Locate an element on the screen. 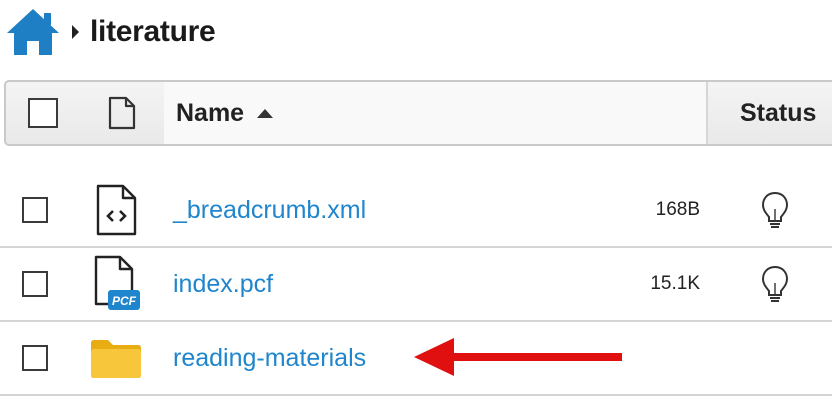  breadcrumb: literature is located at coordinates (111, 32).